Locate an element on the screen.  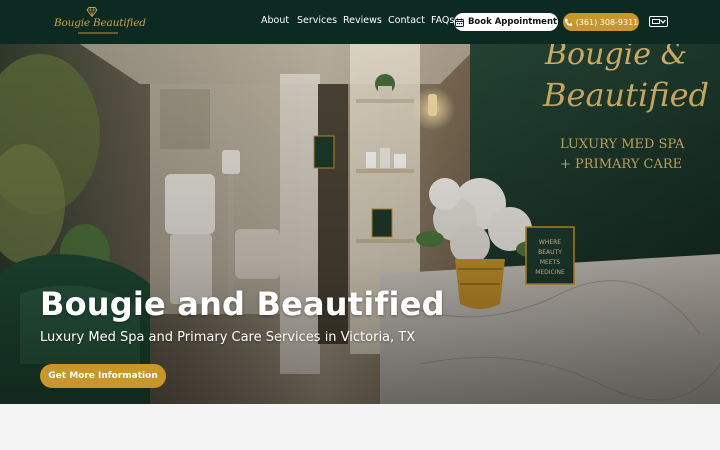
logo-tagline-line is located at coordinates (98, 33).